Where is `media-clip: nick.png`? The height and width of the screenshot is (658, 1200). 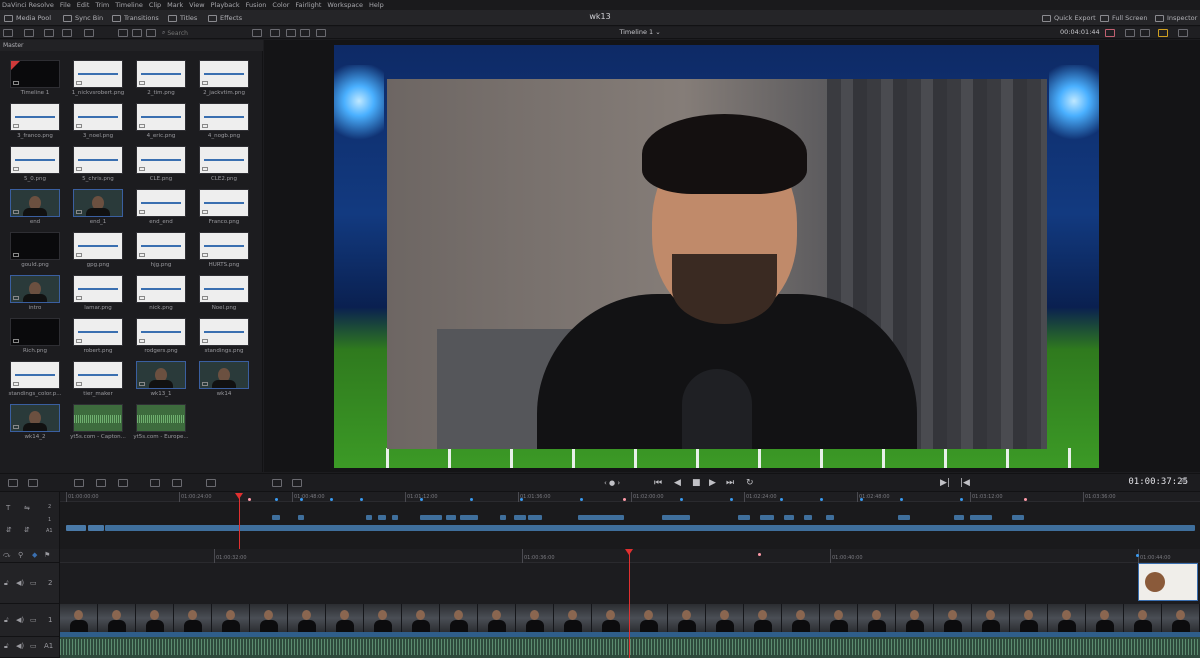
media-clip: nick.png is located at coordinates (161, 296).